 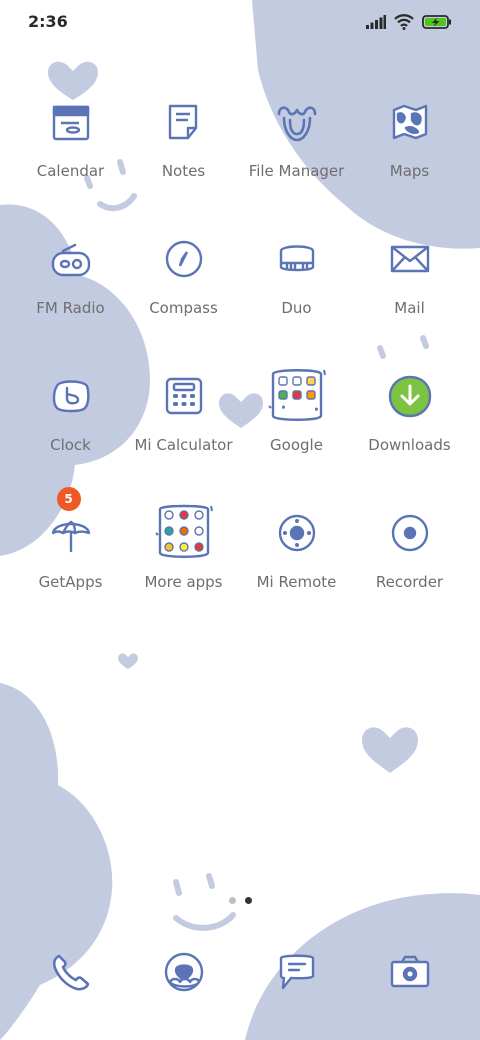 What do you see at coordinates (296, 145) in the screenshot?
I see `app-file-manager: File Manager` at bounding box center [296, 145].